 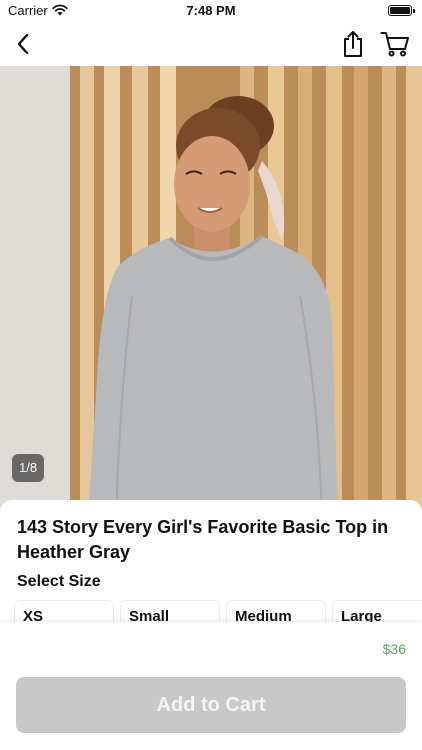 I want to click on cart-icon, so click(x=394, y=44).